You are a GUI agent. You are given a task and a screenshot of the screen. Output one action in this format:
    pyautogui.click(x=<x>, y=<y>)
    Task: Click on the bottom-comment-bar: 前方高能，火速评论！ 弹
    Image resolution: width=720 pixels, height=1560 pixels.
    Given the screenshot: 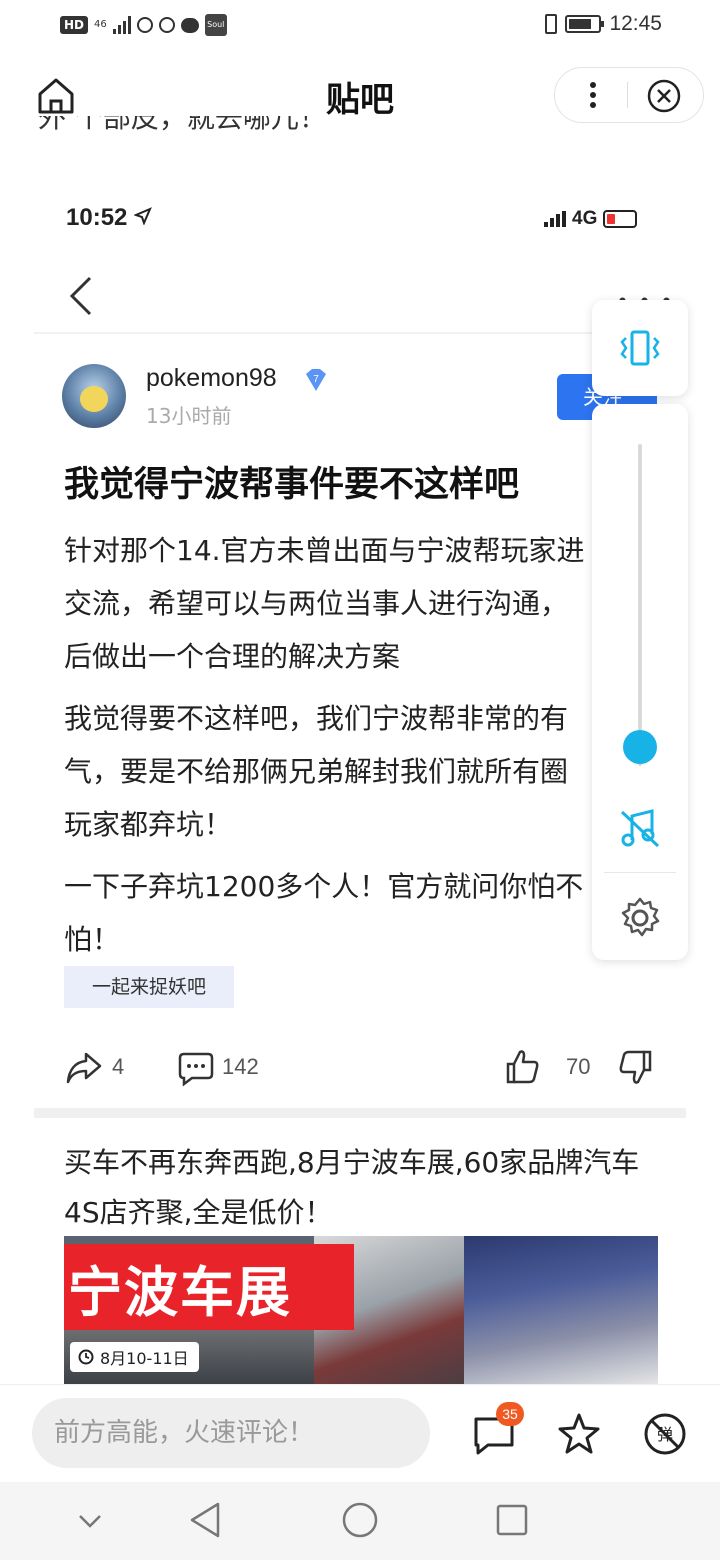 What is the action you would take?
    pyautogui.click(x=360, y=1433)
    